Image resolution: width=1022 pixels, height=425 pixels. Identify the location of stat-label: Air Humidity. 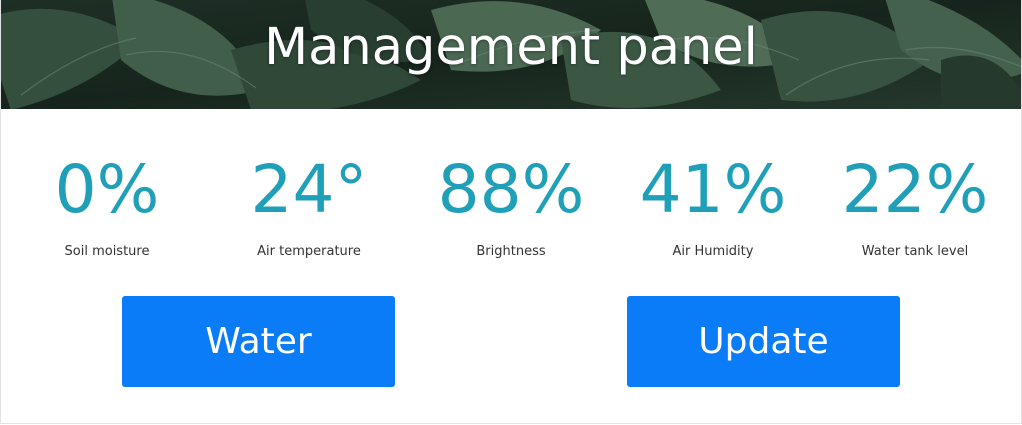
(713, 251).